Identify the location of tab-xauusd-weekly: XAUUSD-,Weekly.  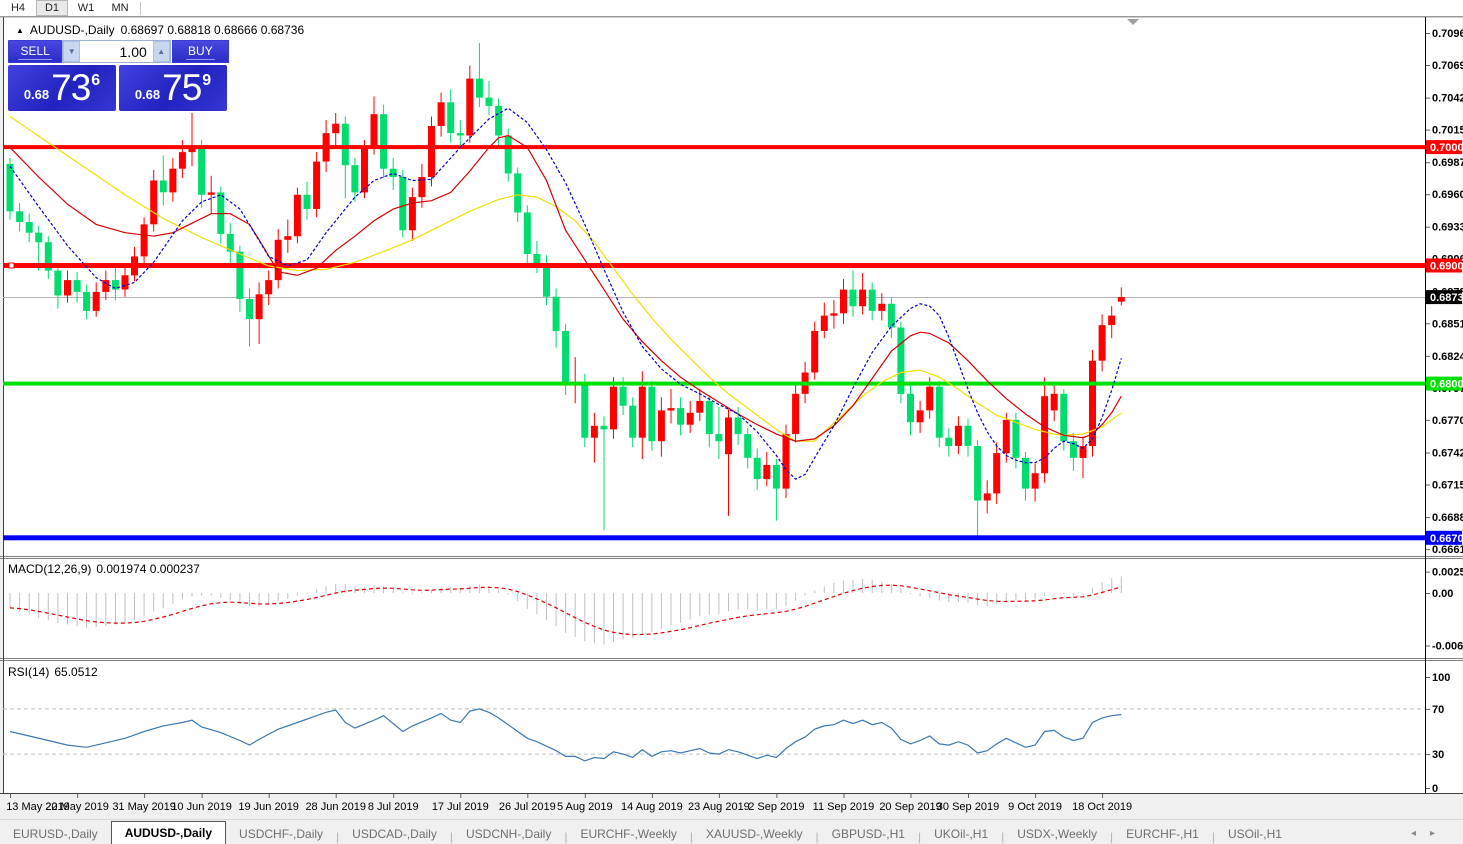
(754, 833).